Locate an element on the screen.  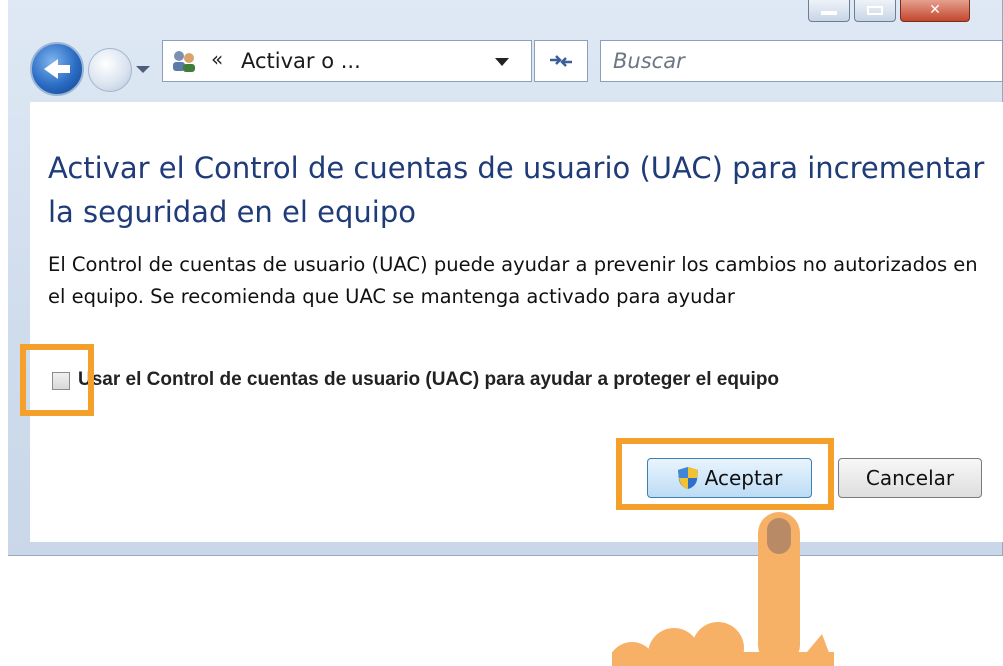
refresh-icon is located at coordinates (561, 61).